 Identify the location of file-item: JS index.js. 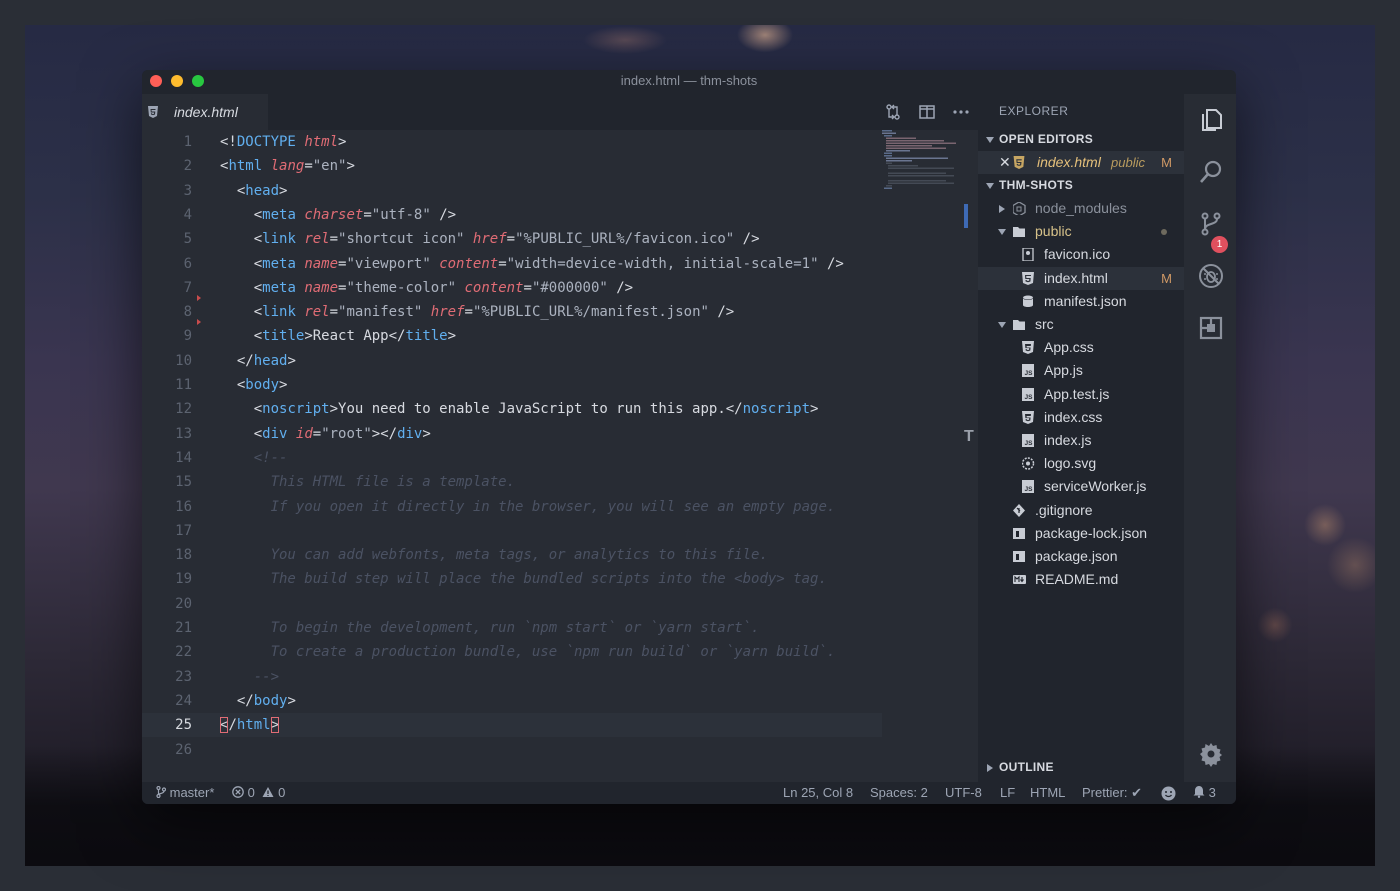
(1081, 440).